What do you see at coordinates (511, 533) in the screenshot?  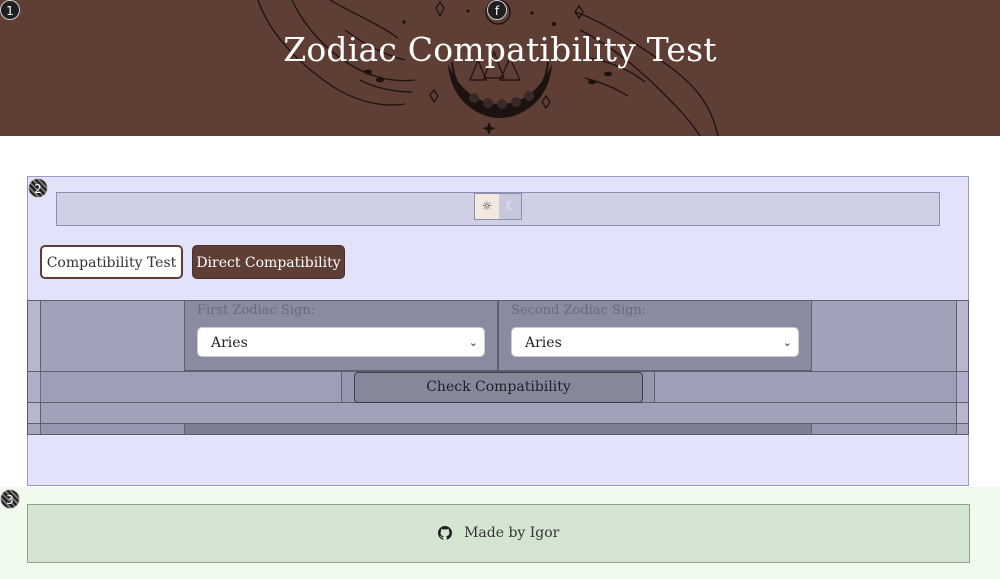 I see `footer-text: Made by Igor` at bounding box center [511, 533].